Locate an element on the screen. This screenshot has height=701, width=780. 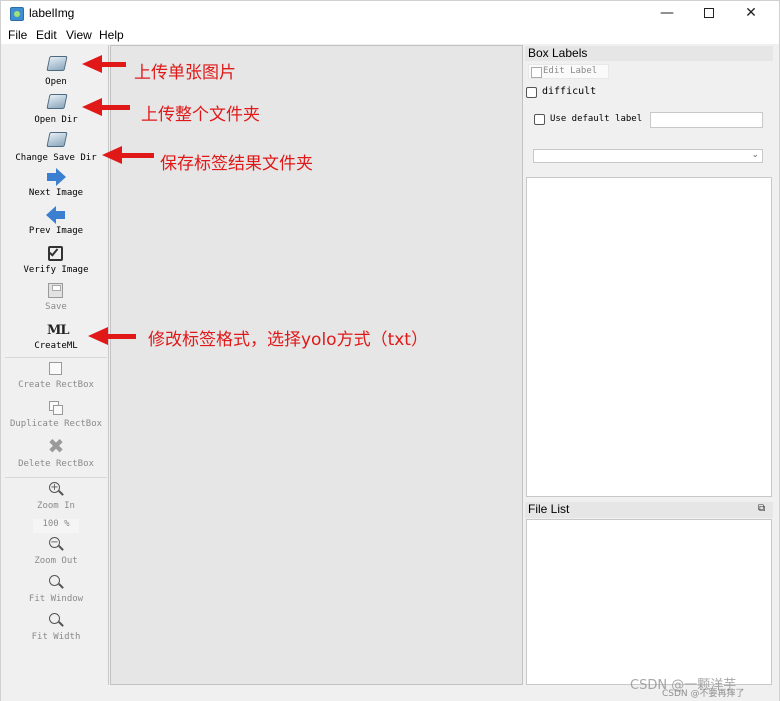
floppy-disk-icon is located at coordinates (56, 291).